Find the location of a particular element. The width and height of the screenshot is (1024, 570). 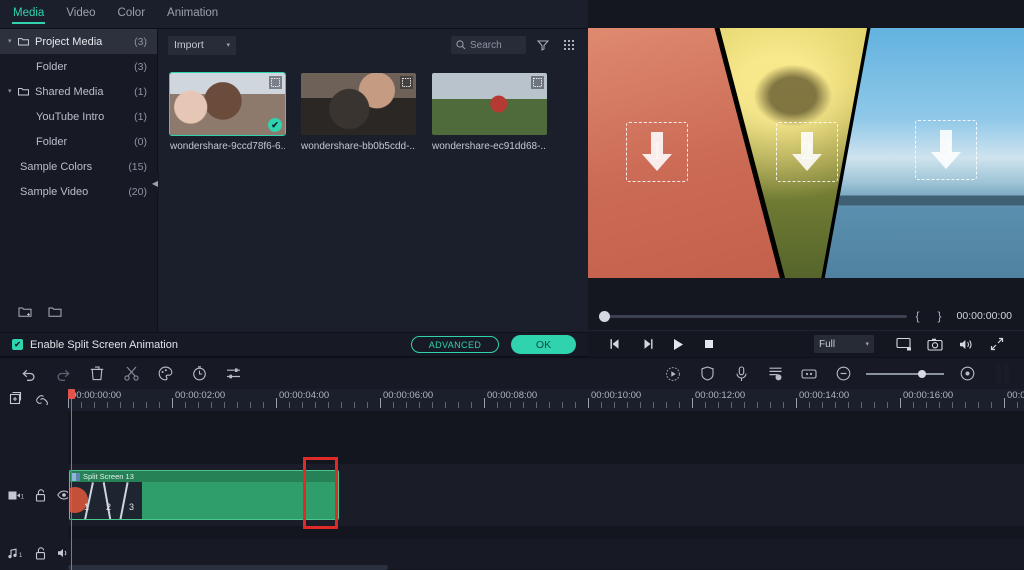

undo-button is located at coordinates (29, 374).